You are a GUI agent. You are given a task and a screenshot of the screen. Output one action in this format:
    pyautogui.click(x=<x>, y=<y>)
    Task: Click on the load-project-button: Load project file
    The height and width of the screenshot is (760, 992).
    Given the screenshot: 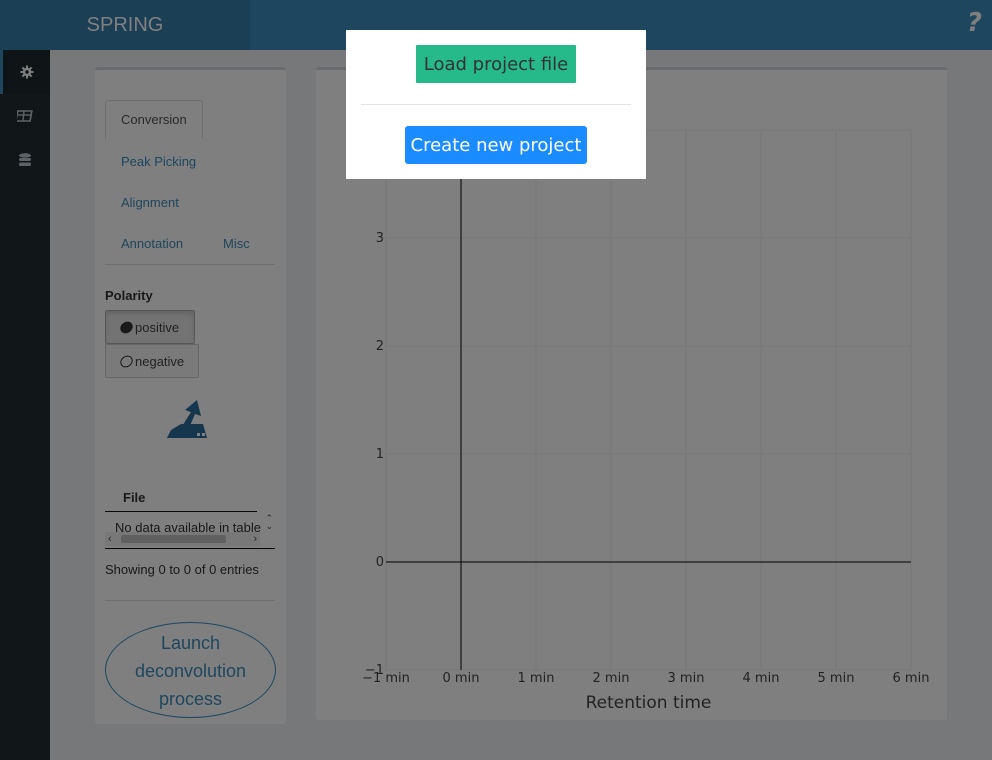 What is the action you would take?
    pyautogui.click(x=496, y=64)
    